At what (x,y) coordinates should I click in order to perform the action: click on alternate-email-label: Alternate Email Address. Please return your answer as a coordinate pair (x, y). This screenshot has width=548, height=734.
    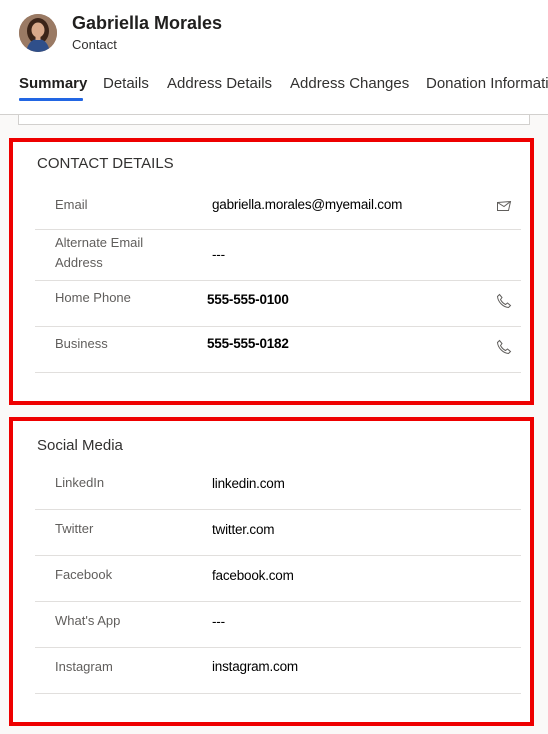
    Looking at the image, I should click on (99, 252).